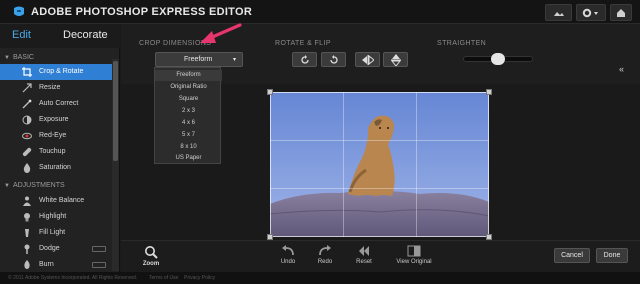 This screenshot has height=284, width=640. I want to click on crop-handle-top-right, so click(489, 92).